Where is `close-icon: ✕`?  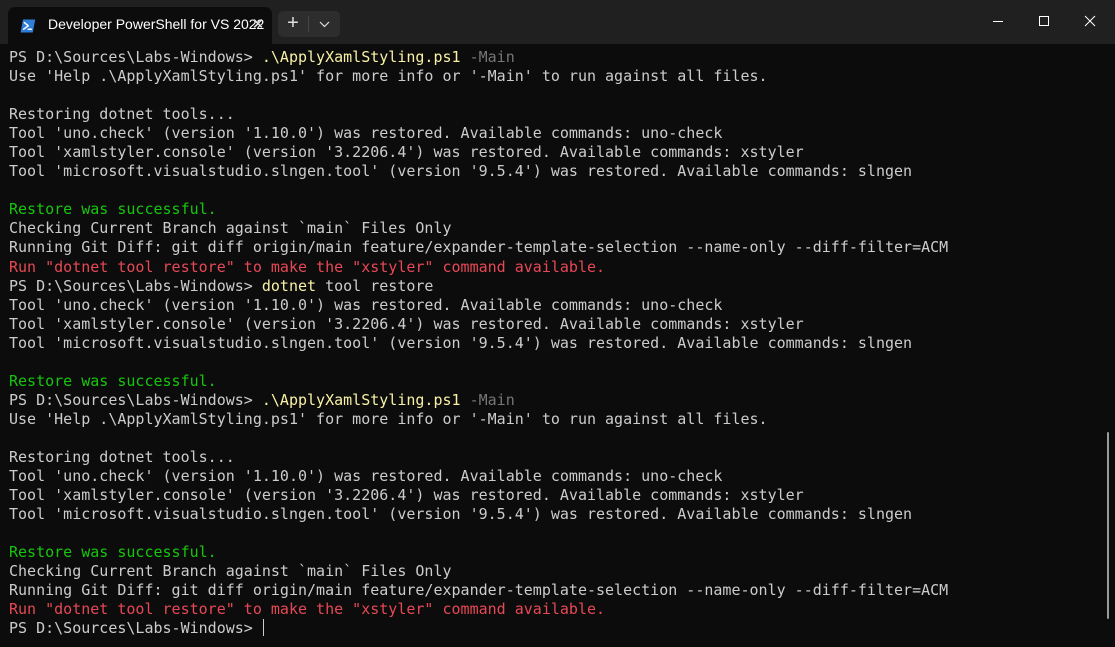 close-icon: ✕ is located at coordinates (258, 24).